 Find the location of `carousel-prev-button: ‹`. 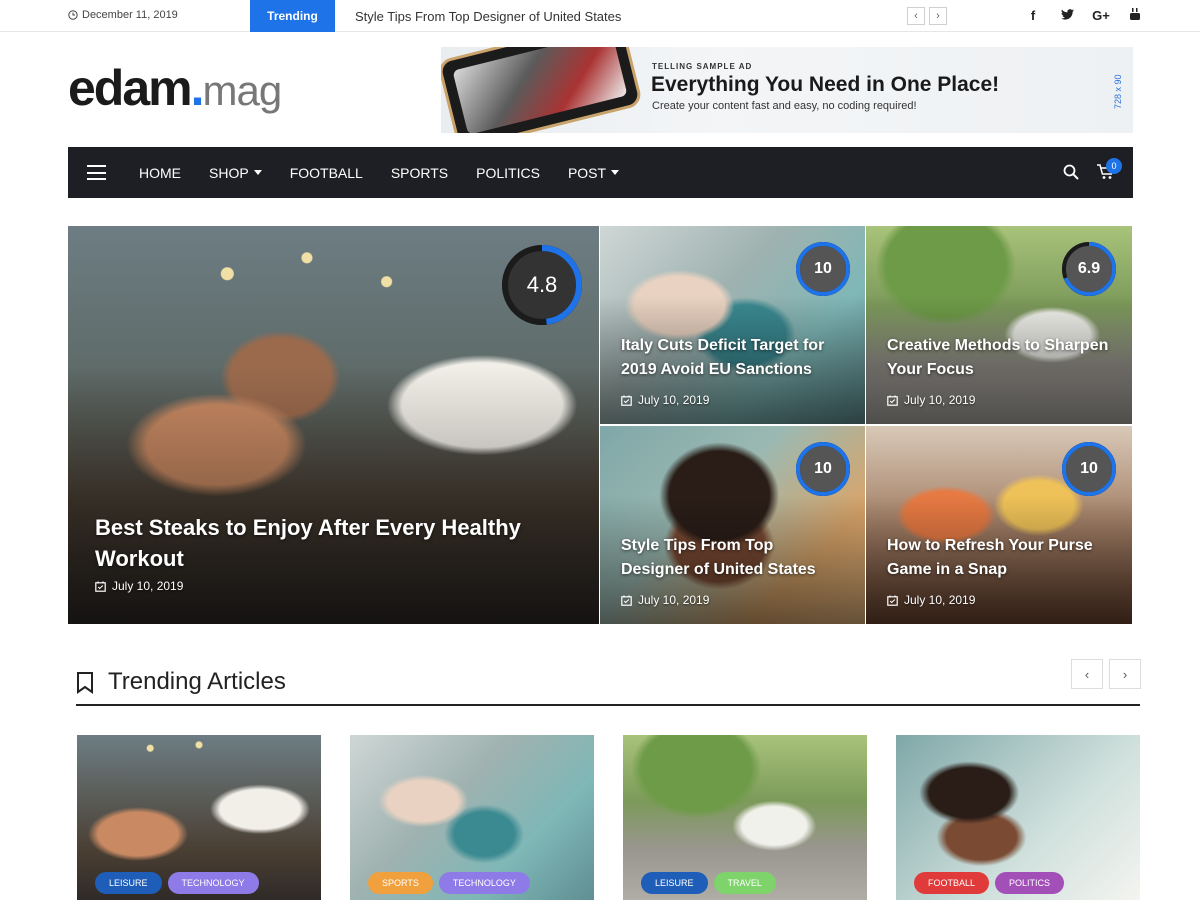

carousel-prev-button: ‹ is located at coordinates (1087, 674).